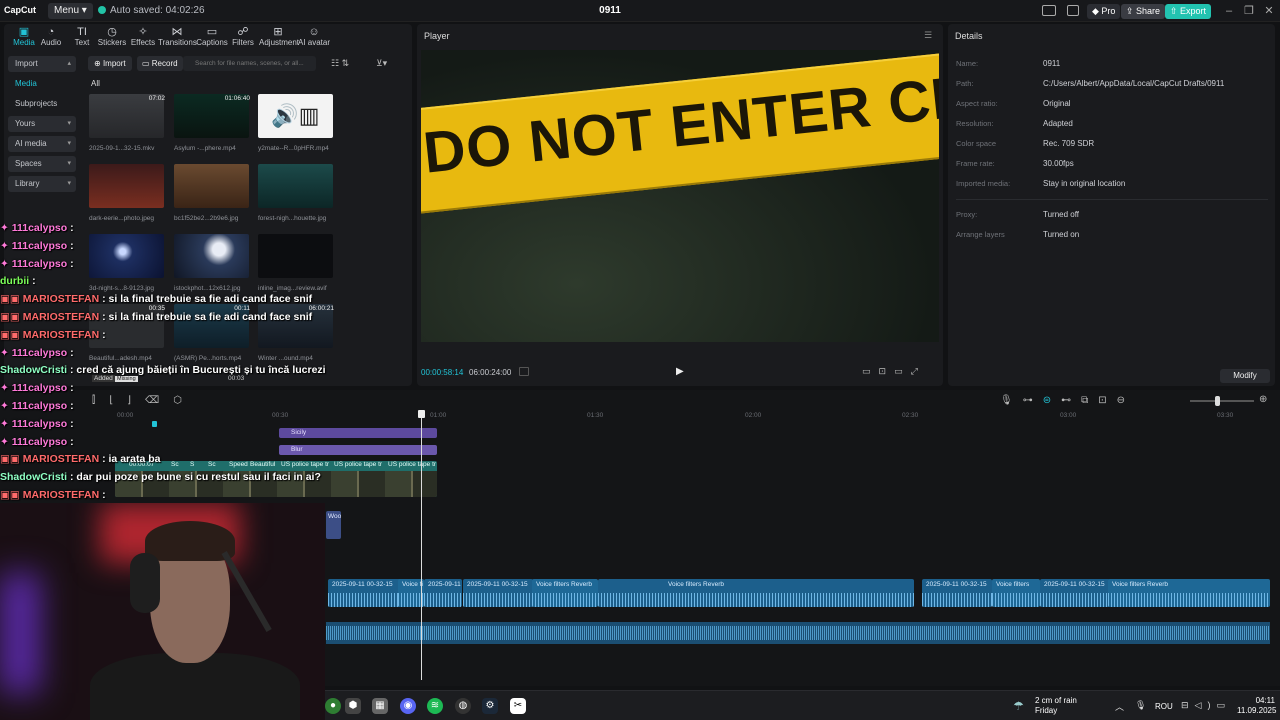 This screenshot has height=720, width=1280. What do you see at coordinates (243, 37) in the screenshot?
I see `tool-filters: ☍ Filters` at bounding box center [243, 37].